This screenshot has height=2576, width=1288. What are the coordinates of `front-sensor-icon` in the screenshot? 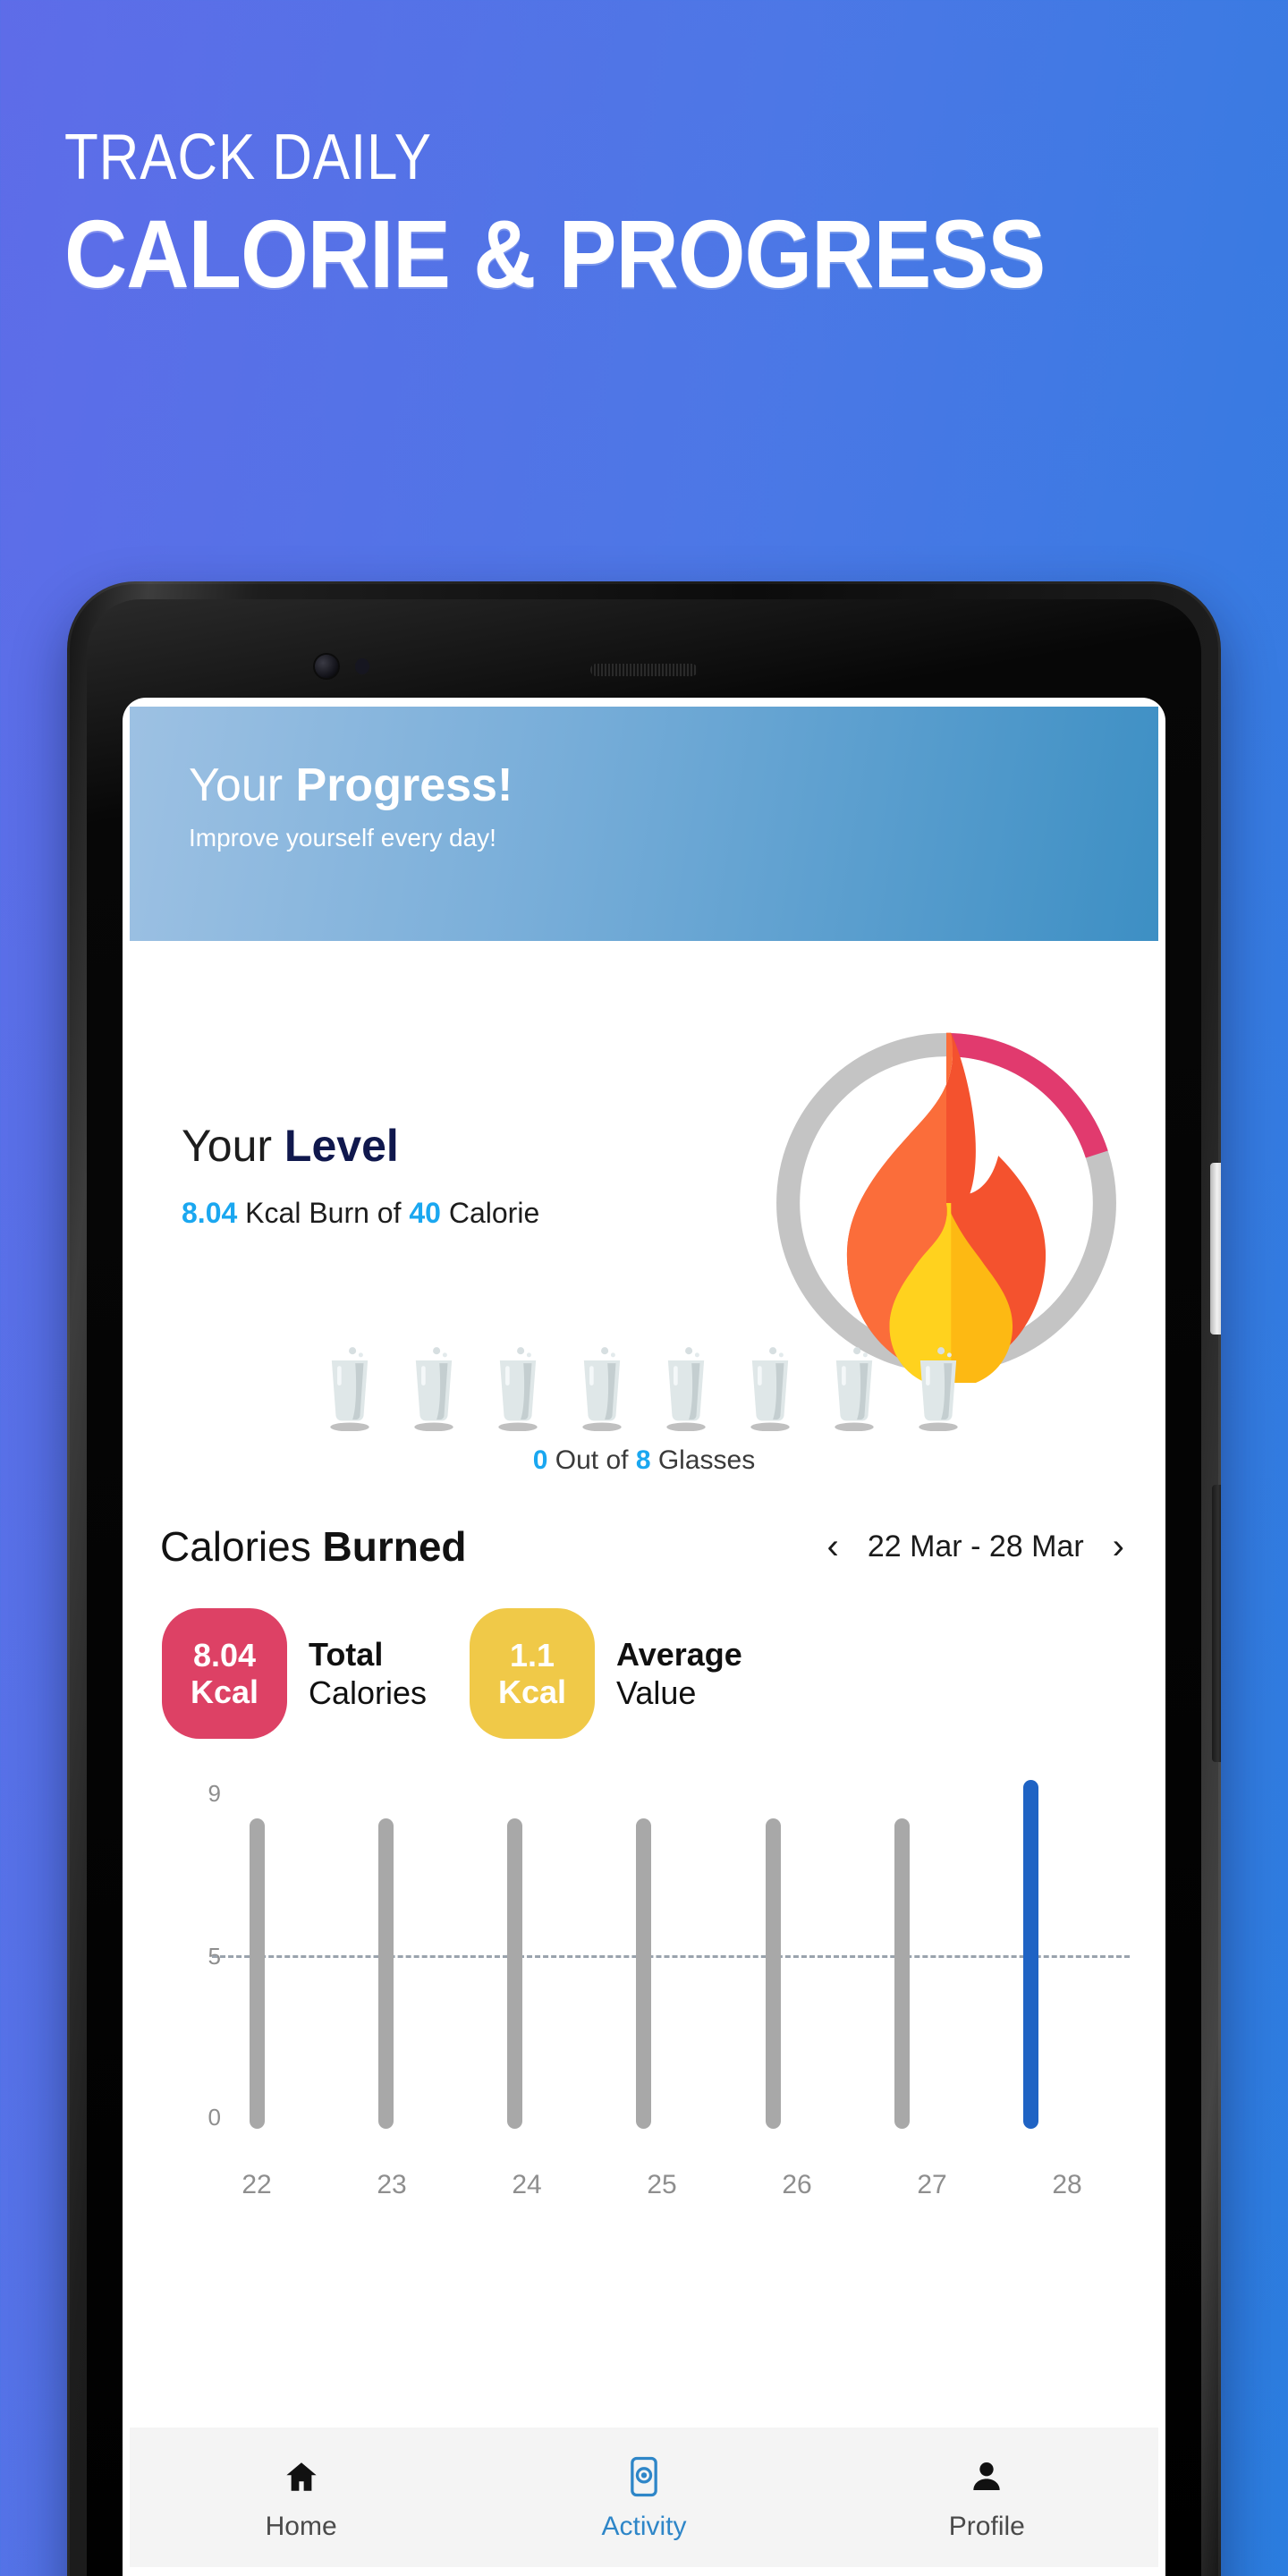 It's located at (362, 666).